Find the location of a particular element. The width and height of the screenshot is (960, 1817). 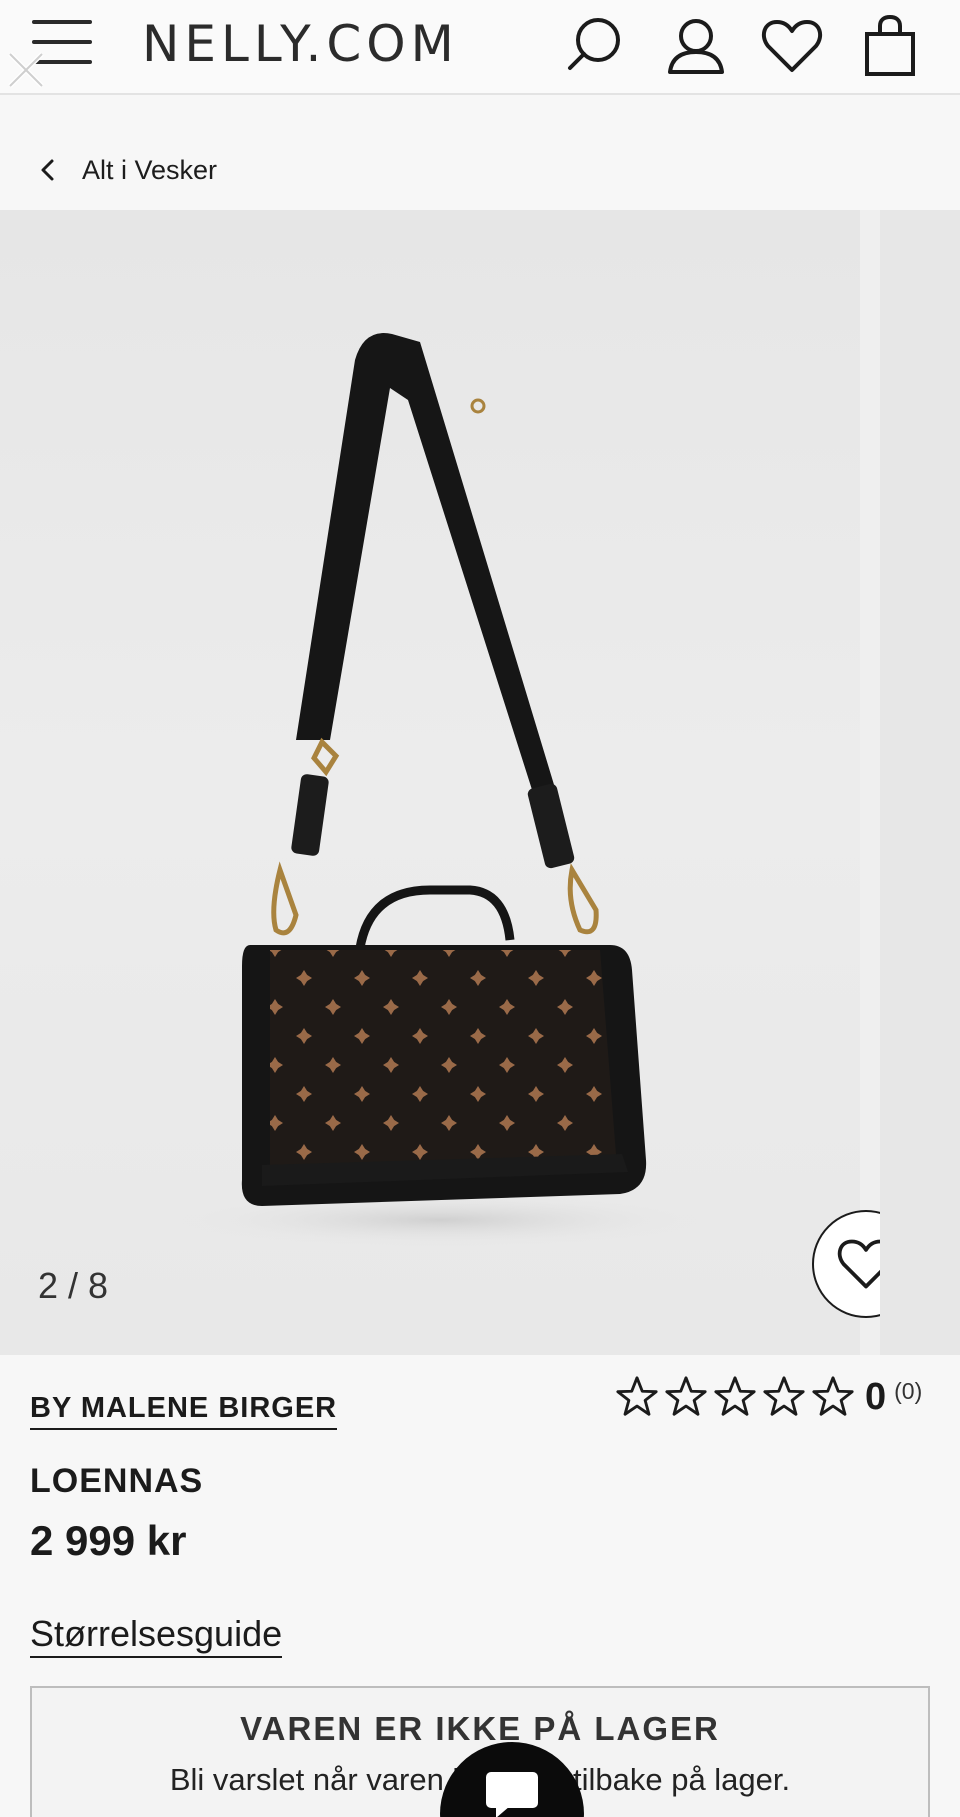

breadcrumb: Alt i Vesker is located at coordinates (126, 170).